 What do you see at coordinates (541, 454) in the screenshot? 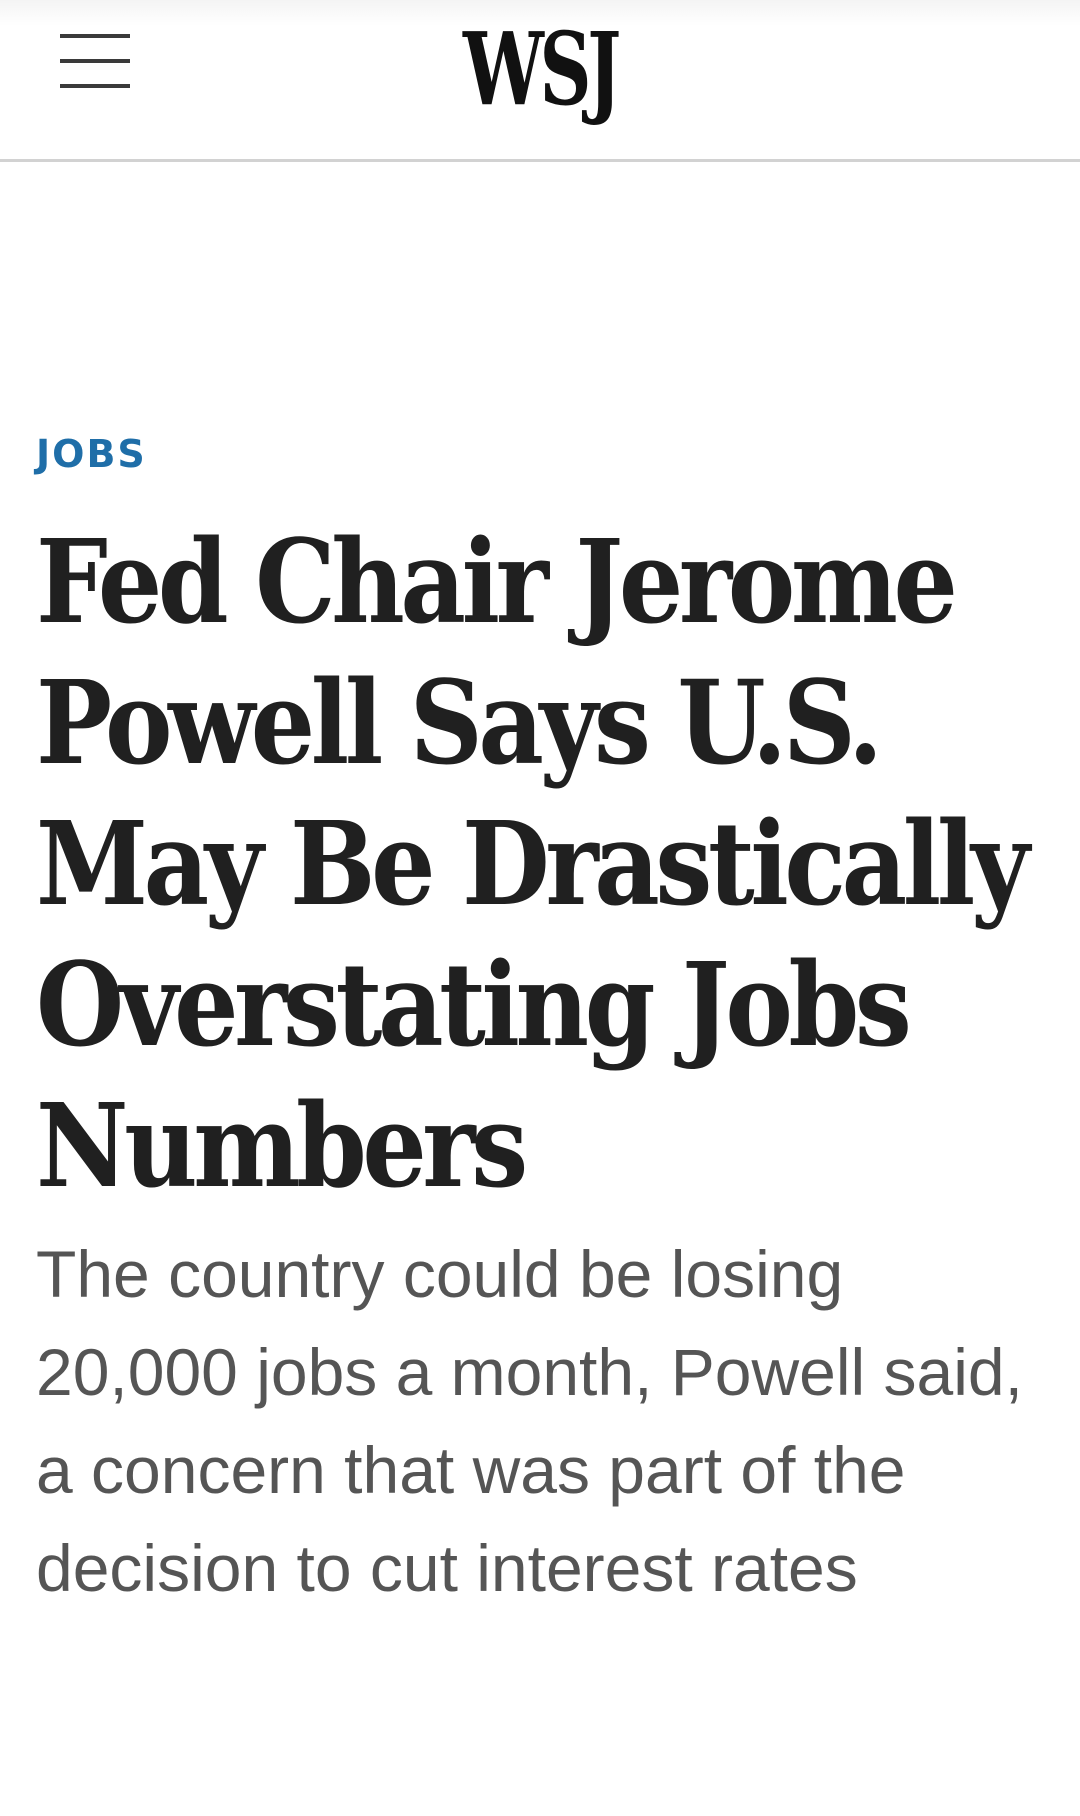
I see `article-category-link: JOBS` at bounding box center [541, 454].